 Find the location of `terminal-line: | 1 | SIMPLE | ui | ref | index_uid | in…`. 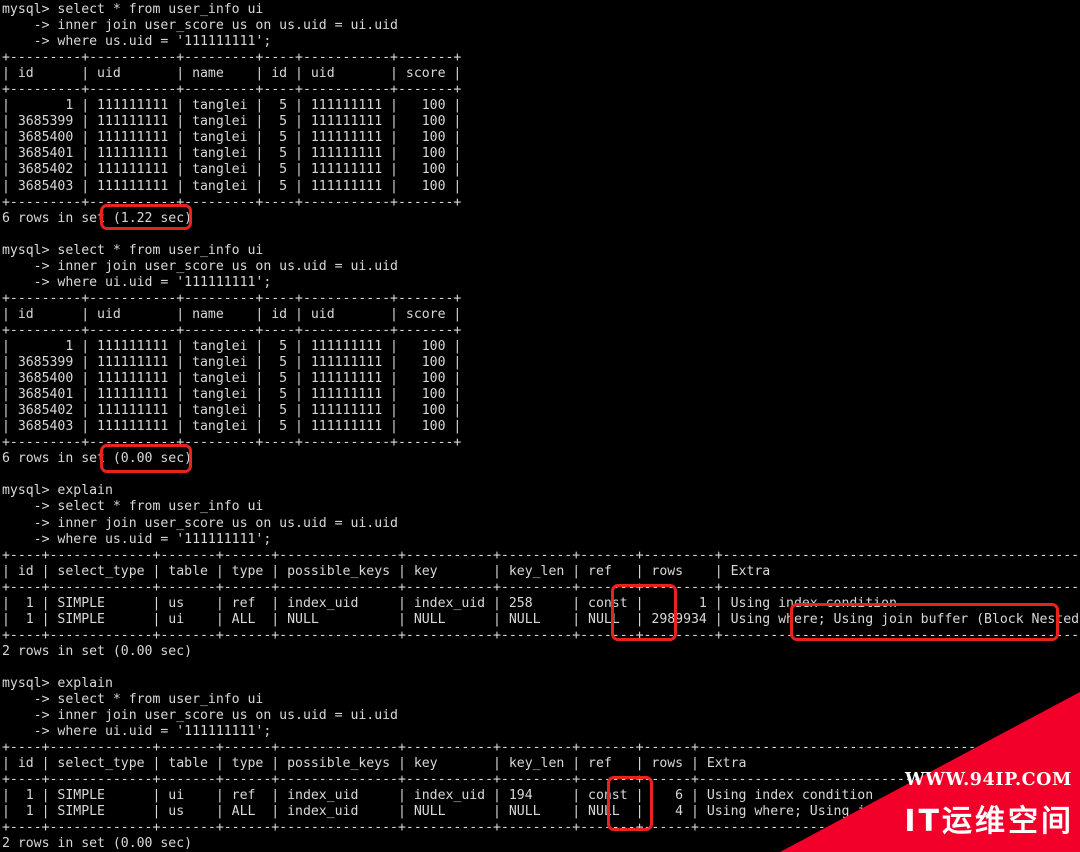

terminal-line: | 1 | SIMPLE | ui | ref | index_uid | in… is located at coordinates (541, 796).